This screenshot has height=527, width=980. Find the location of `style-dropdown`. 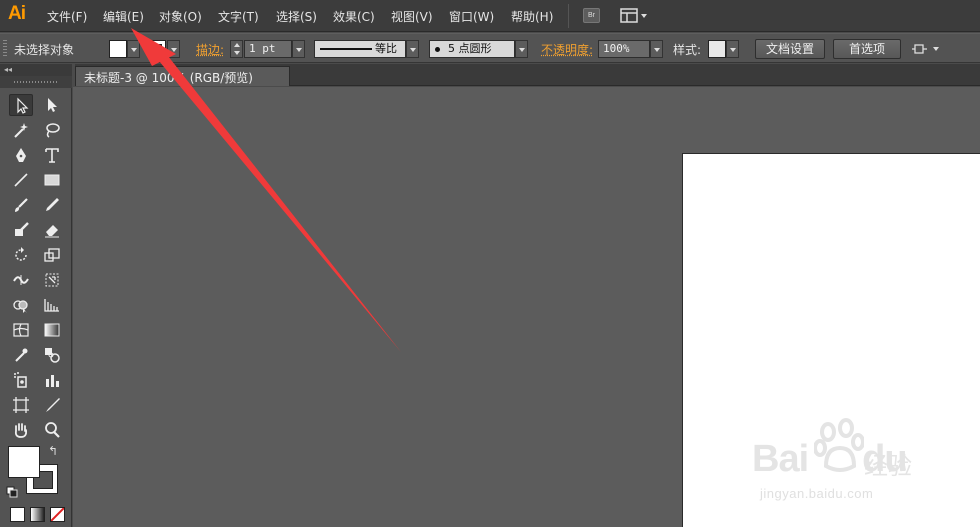

style-dropdown is located at coordinates (732, 49).